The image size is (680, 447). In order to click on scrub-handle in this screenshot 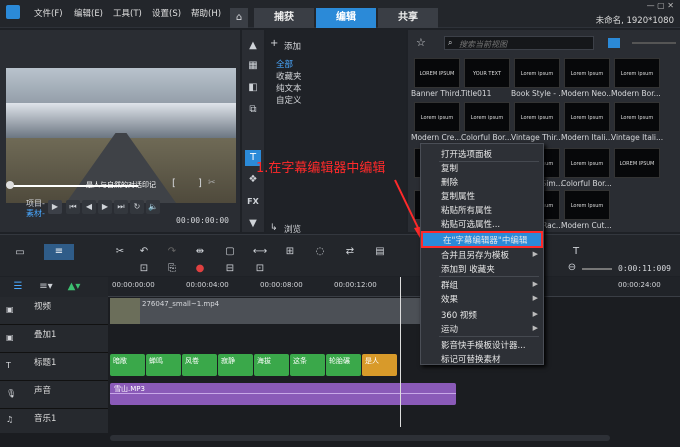, I will do `click(10, 185)`.